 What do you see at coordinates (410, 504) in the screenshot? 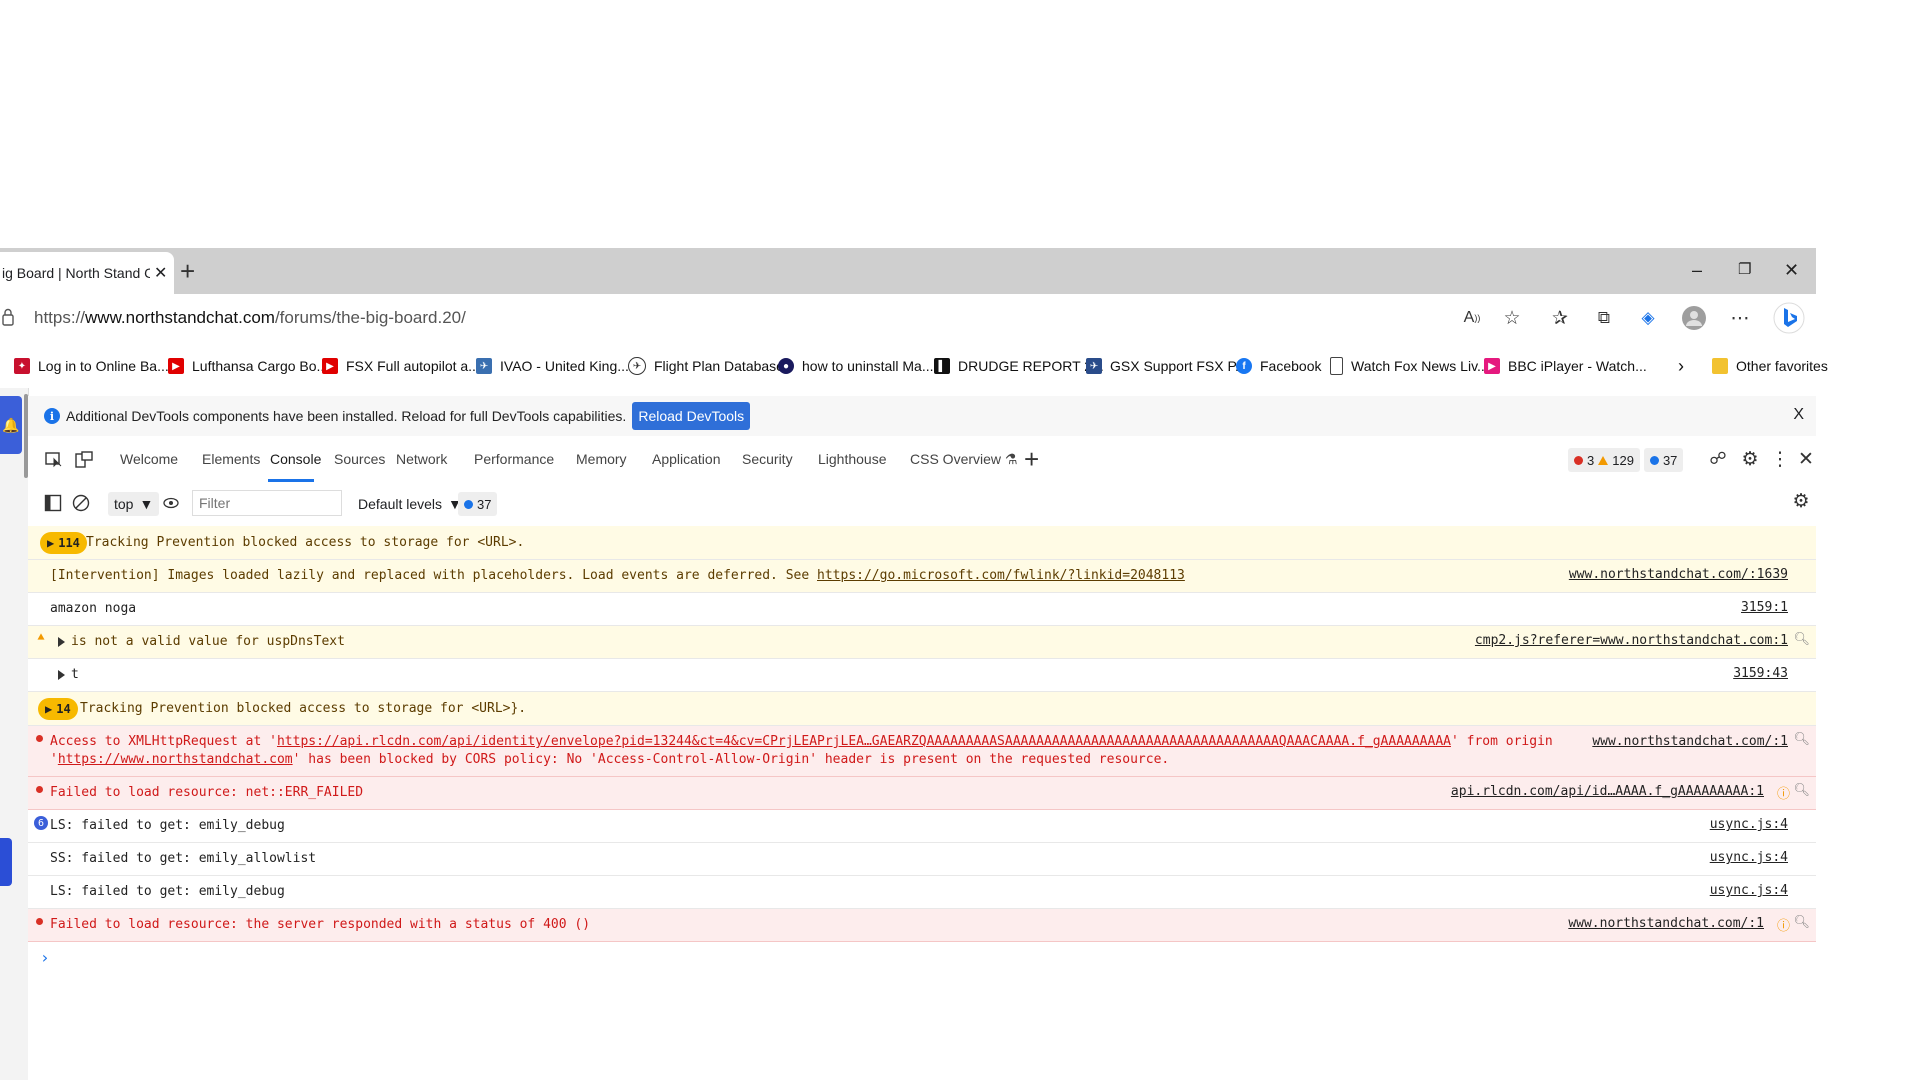
I see `log-levels-dropdown: Default levels ▼` at bounding box center [410, 504].